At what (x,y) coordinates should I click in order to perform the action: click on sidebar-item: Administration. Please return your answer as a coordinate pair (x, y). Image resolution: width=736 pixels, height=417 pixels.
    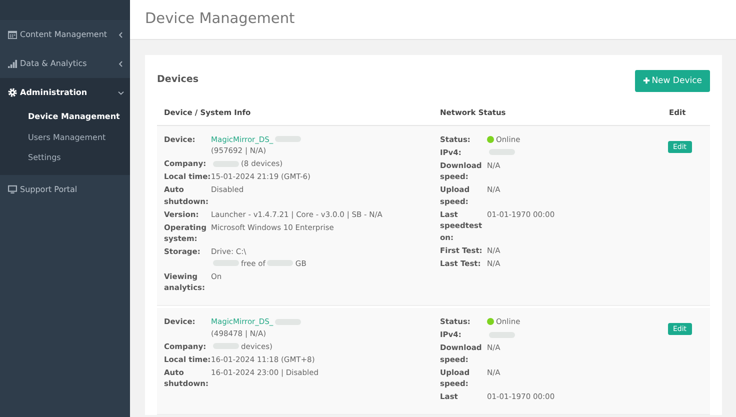
    Looking at the image, I should click on (65, 92).